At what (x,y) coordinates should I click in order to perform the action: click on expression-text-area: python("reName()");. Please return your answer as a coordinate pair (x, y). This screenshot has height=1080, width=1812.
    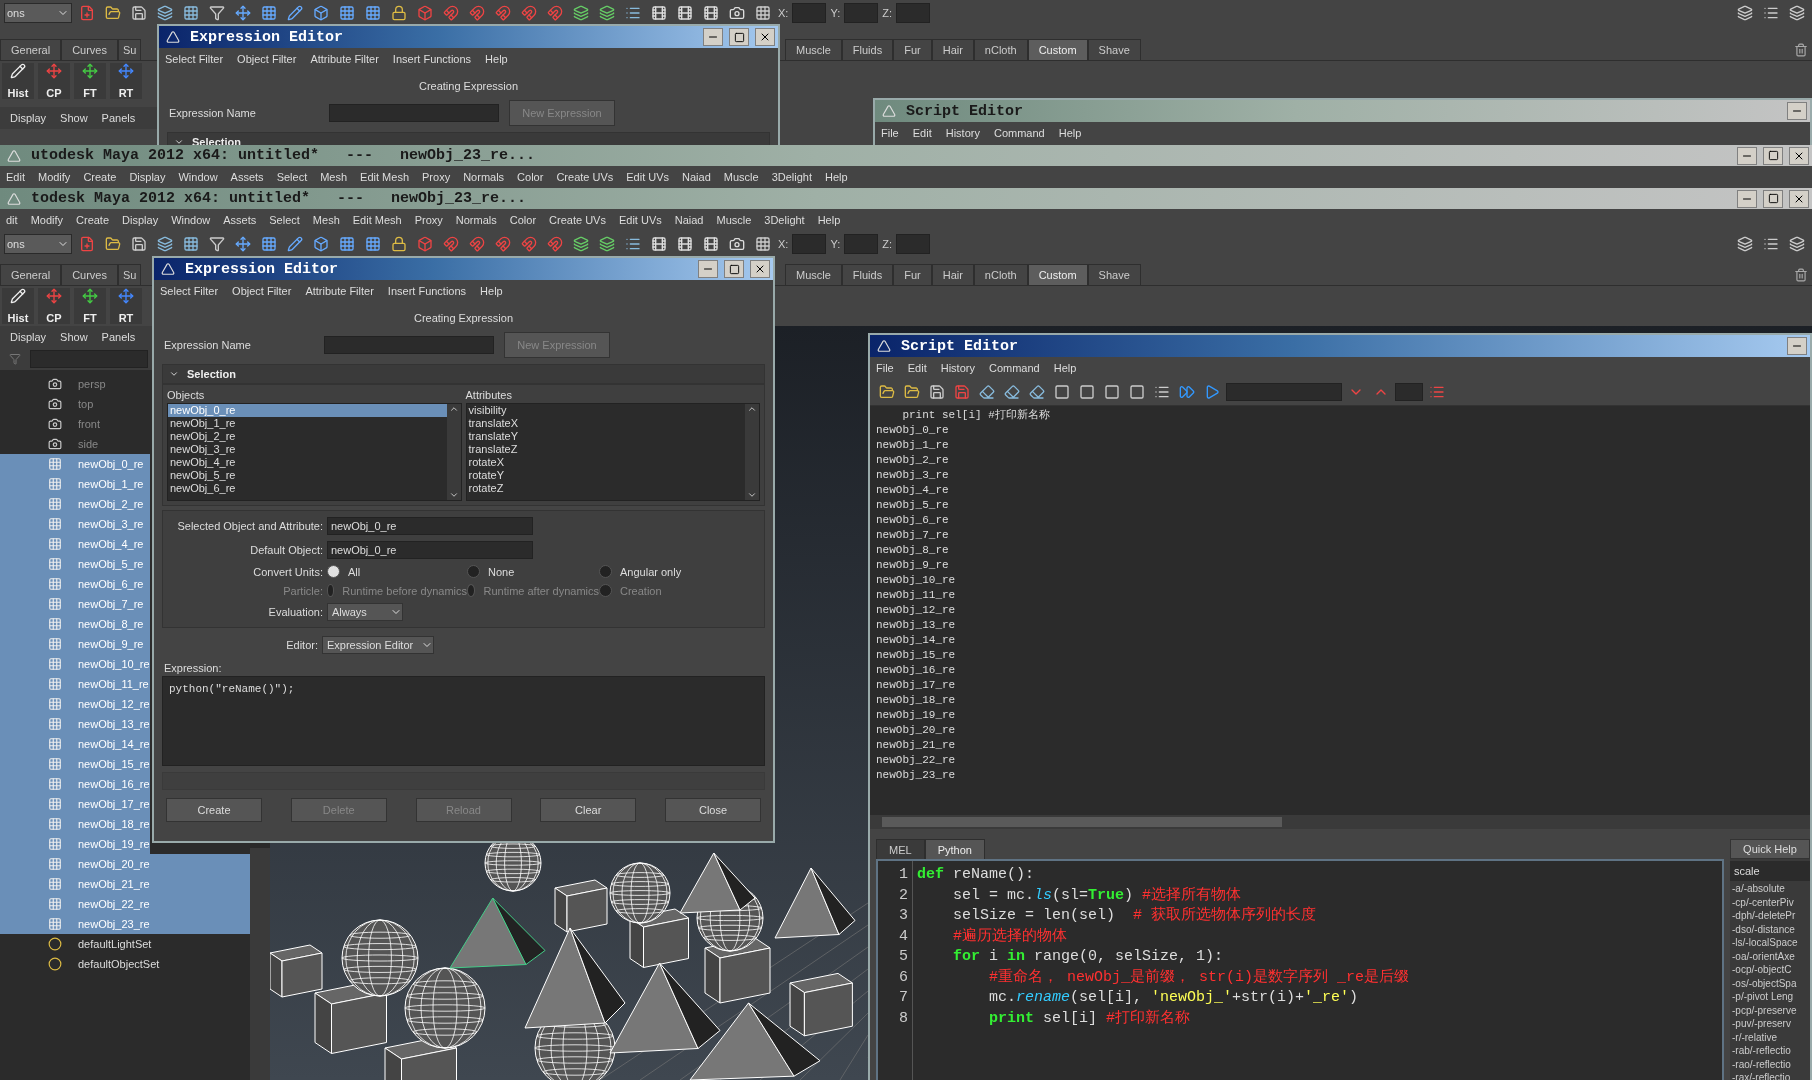
    Looking at the image, I should click on (463, 721).